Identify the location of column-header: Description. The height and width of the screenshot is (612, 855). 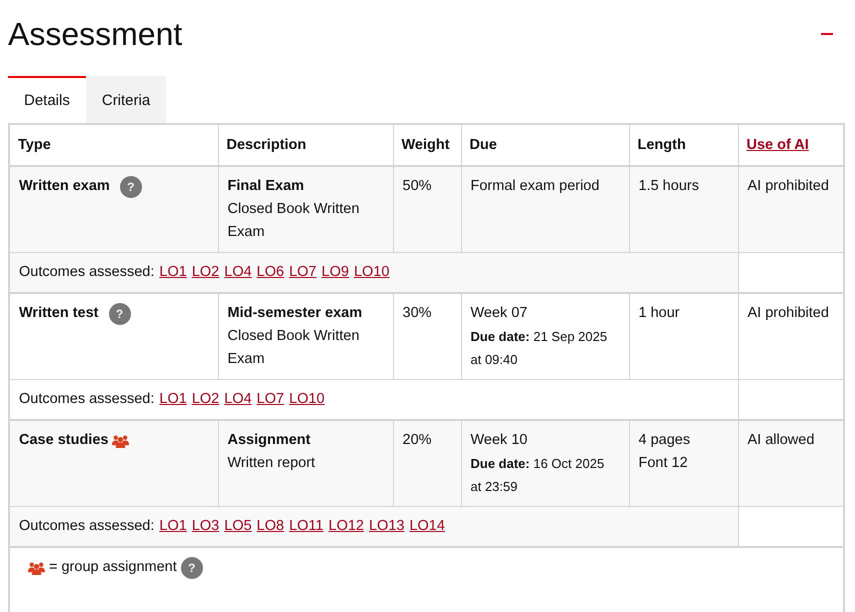
(266, 144).